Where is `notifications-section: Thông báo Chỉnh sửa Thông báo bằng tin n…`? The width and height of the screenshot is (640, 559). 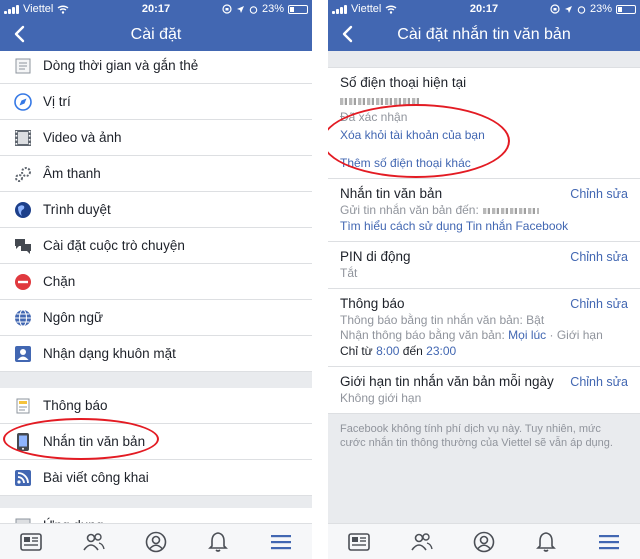 notifications-section: Thông báo Chỉnh sửa Thông báo bằng tin n… is located at coordinates (484, 328).